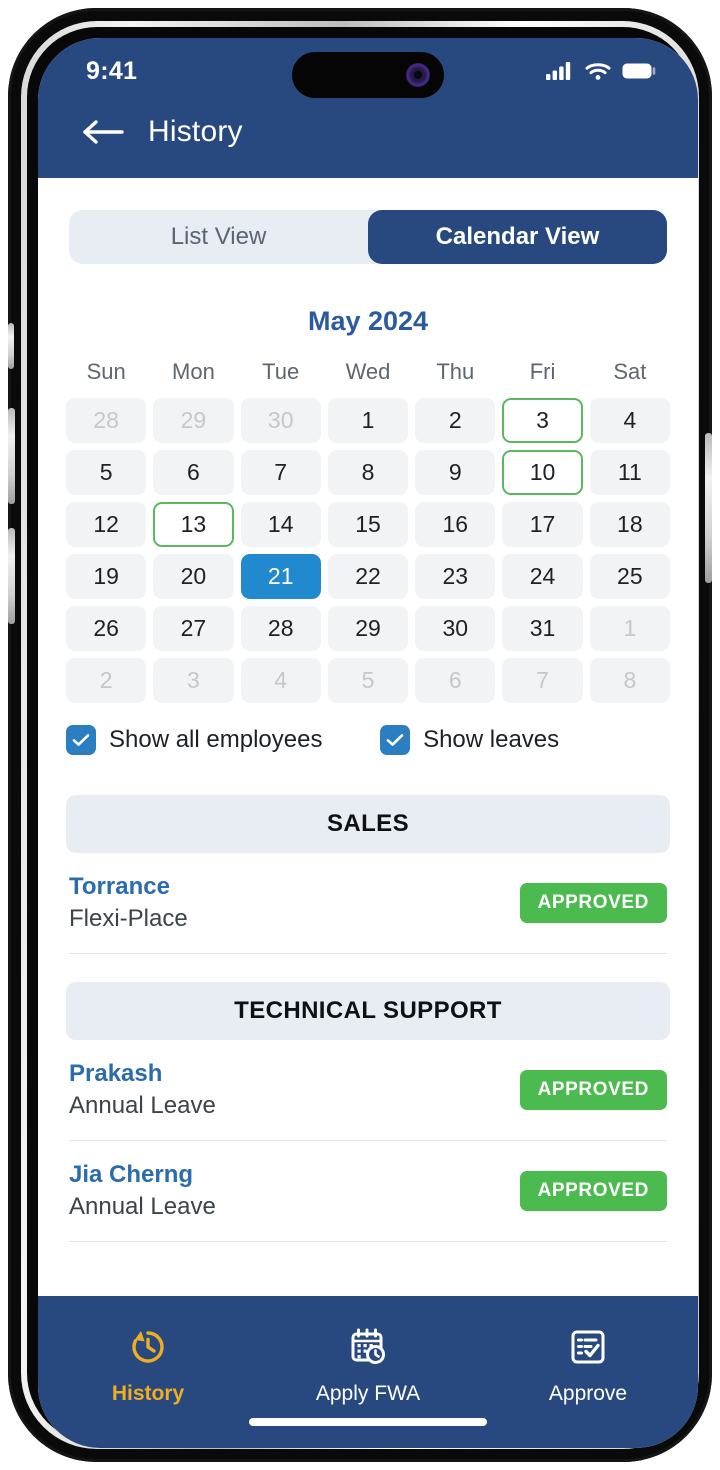 The width and height of the screenshot is (720, 1470). I want to click on record-employee-name: Torrance, so click(128, 887).